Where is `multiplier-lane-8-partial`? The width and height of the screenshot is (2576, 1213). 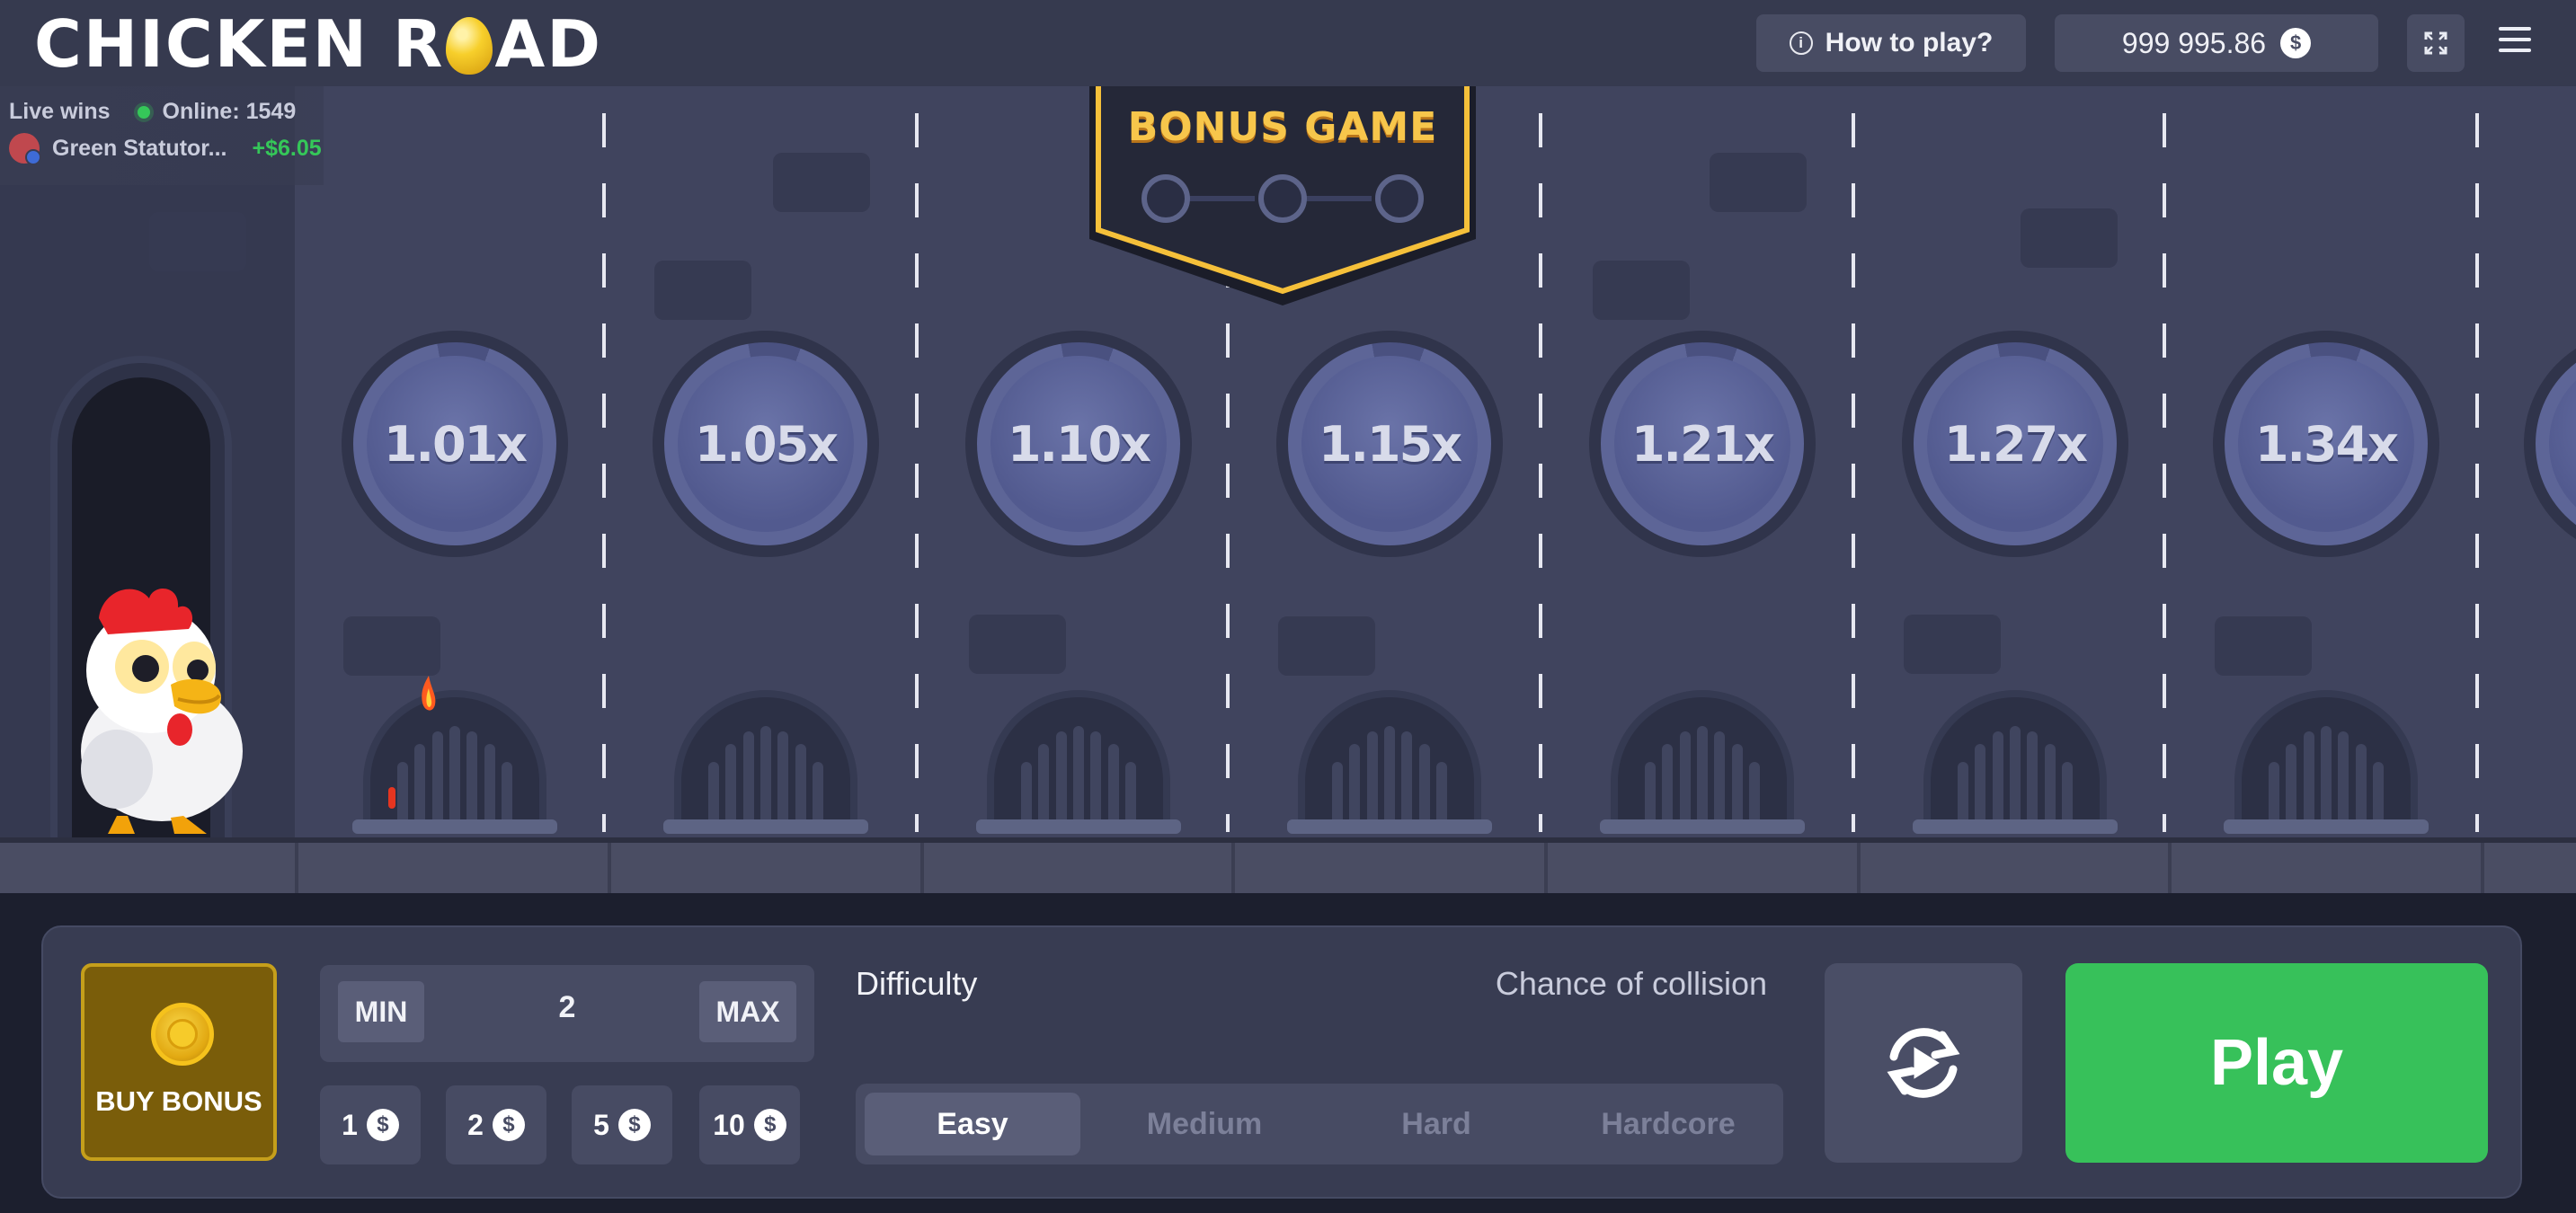 multiplier-lane-8-partial is located at coordinates (2550, 444).